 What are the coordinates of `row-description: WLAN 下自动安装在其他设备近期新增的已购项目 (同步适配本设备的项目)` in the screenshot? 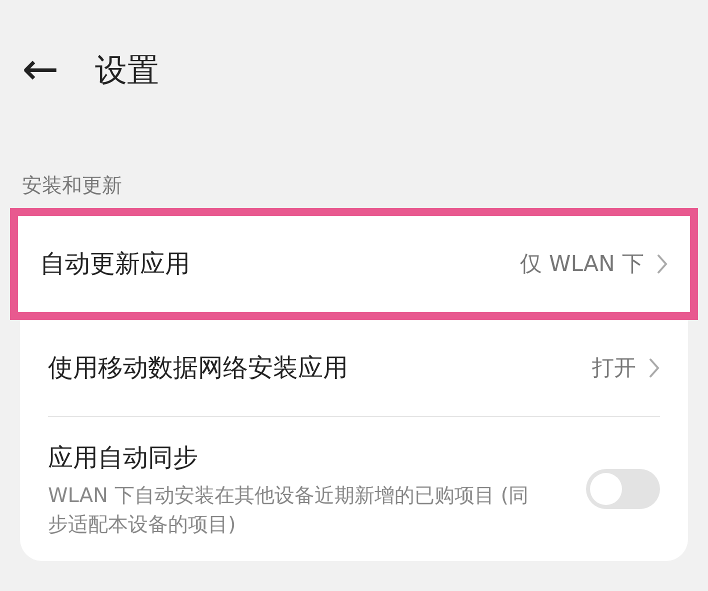 It's located at (289, 510).